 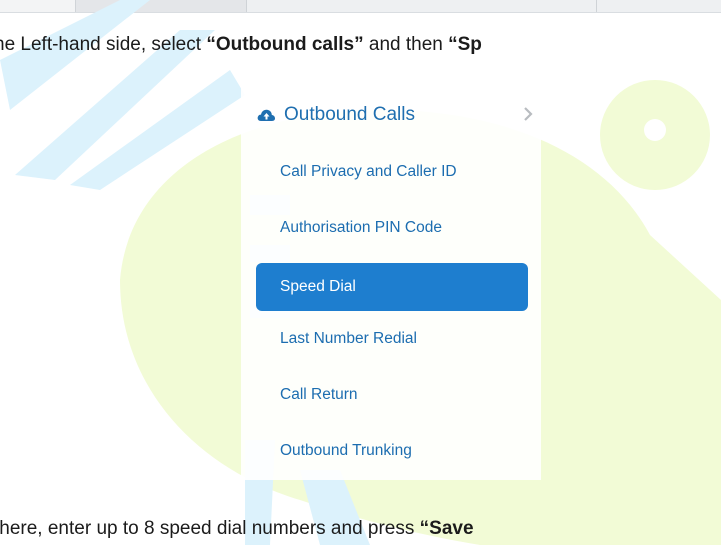 What do you see at coordinates (368, 171) in the screenshot?
I see `menu-item-label: Call Privacy and Caller ID` at bounding box center [368, 171].